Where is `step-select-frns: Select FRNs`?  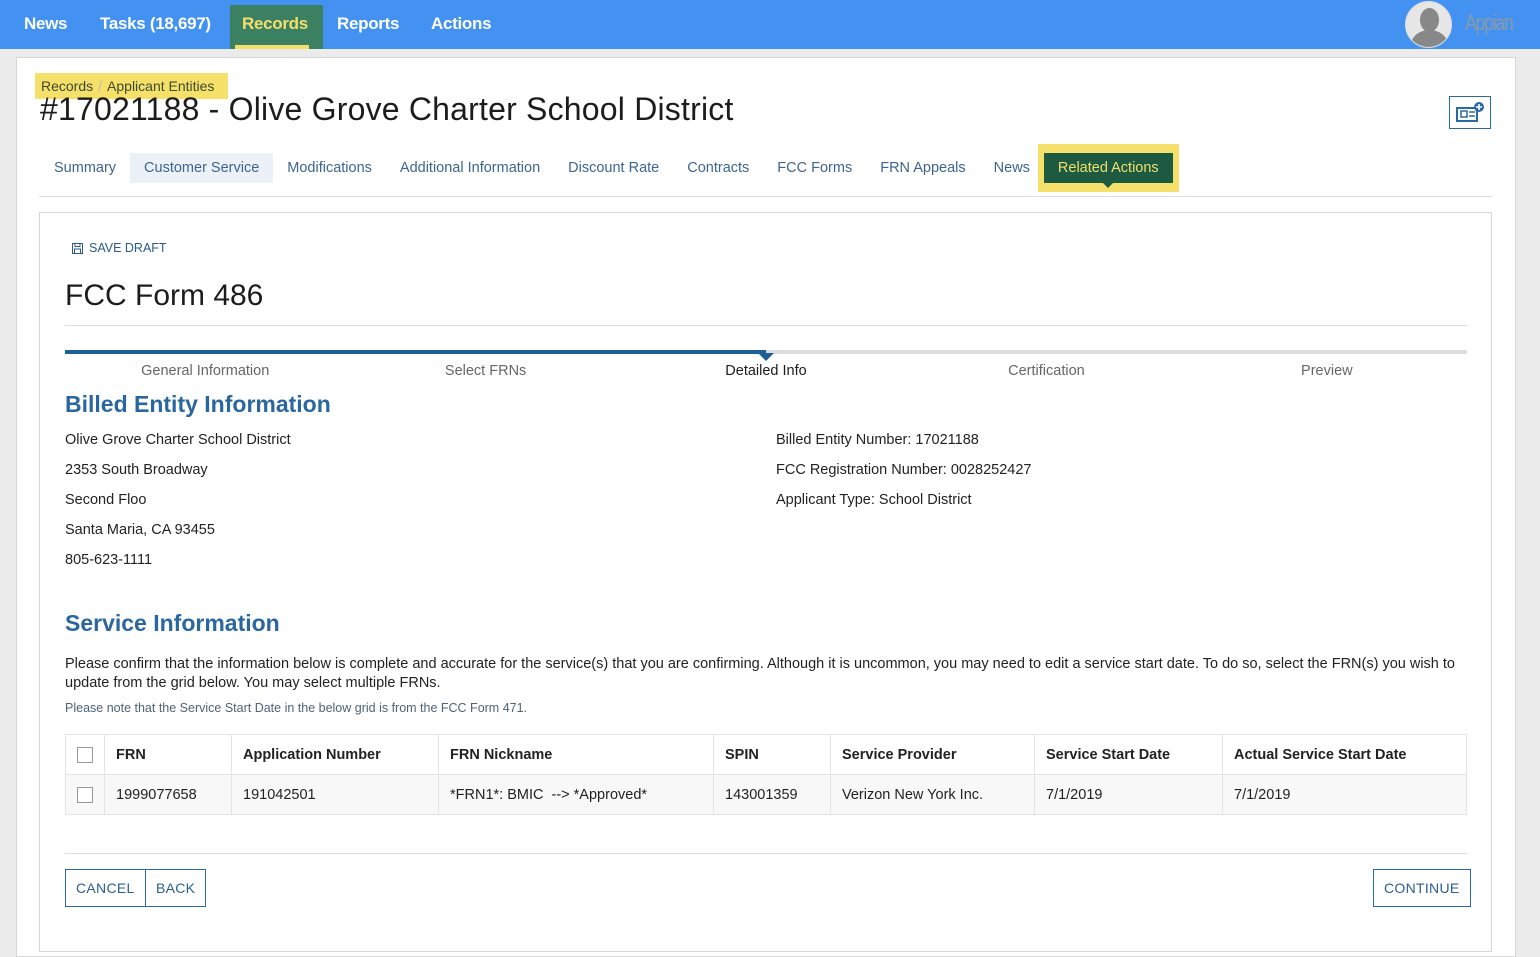 step-select-frns: Select FRNs is located at coordinates (485, 371).